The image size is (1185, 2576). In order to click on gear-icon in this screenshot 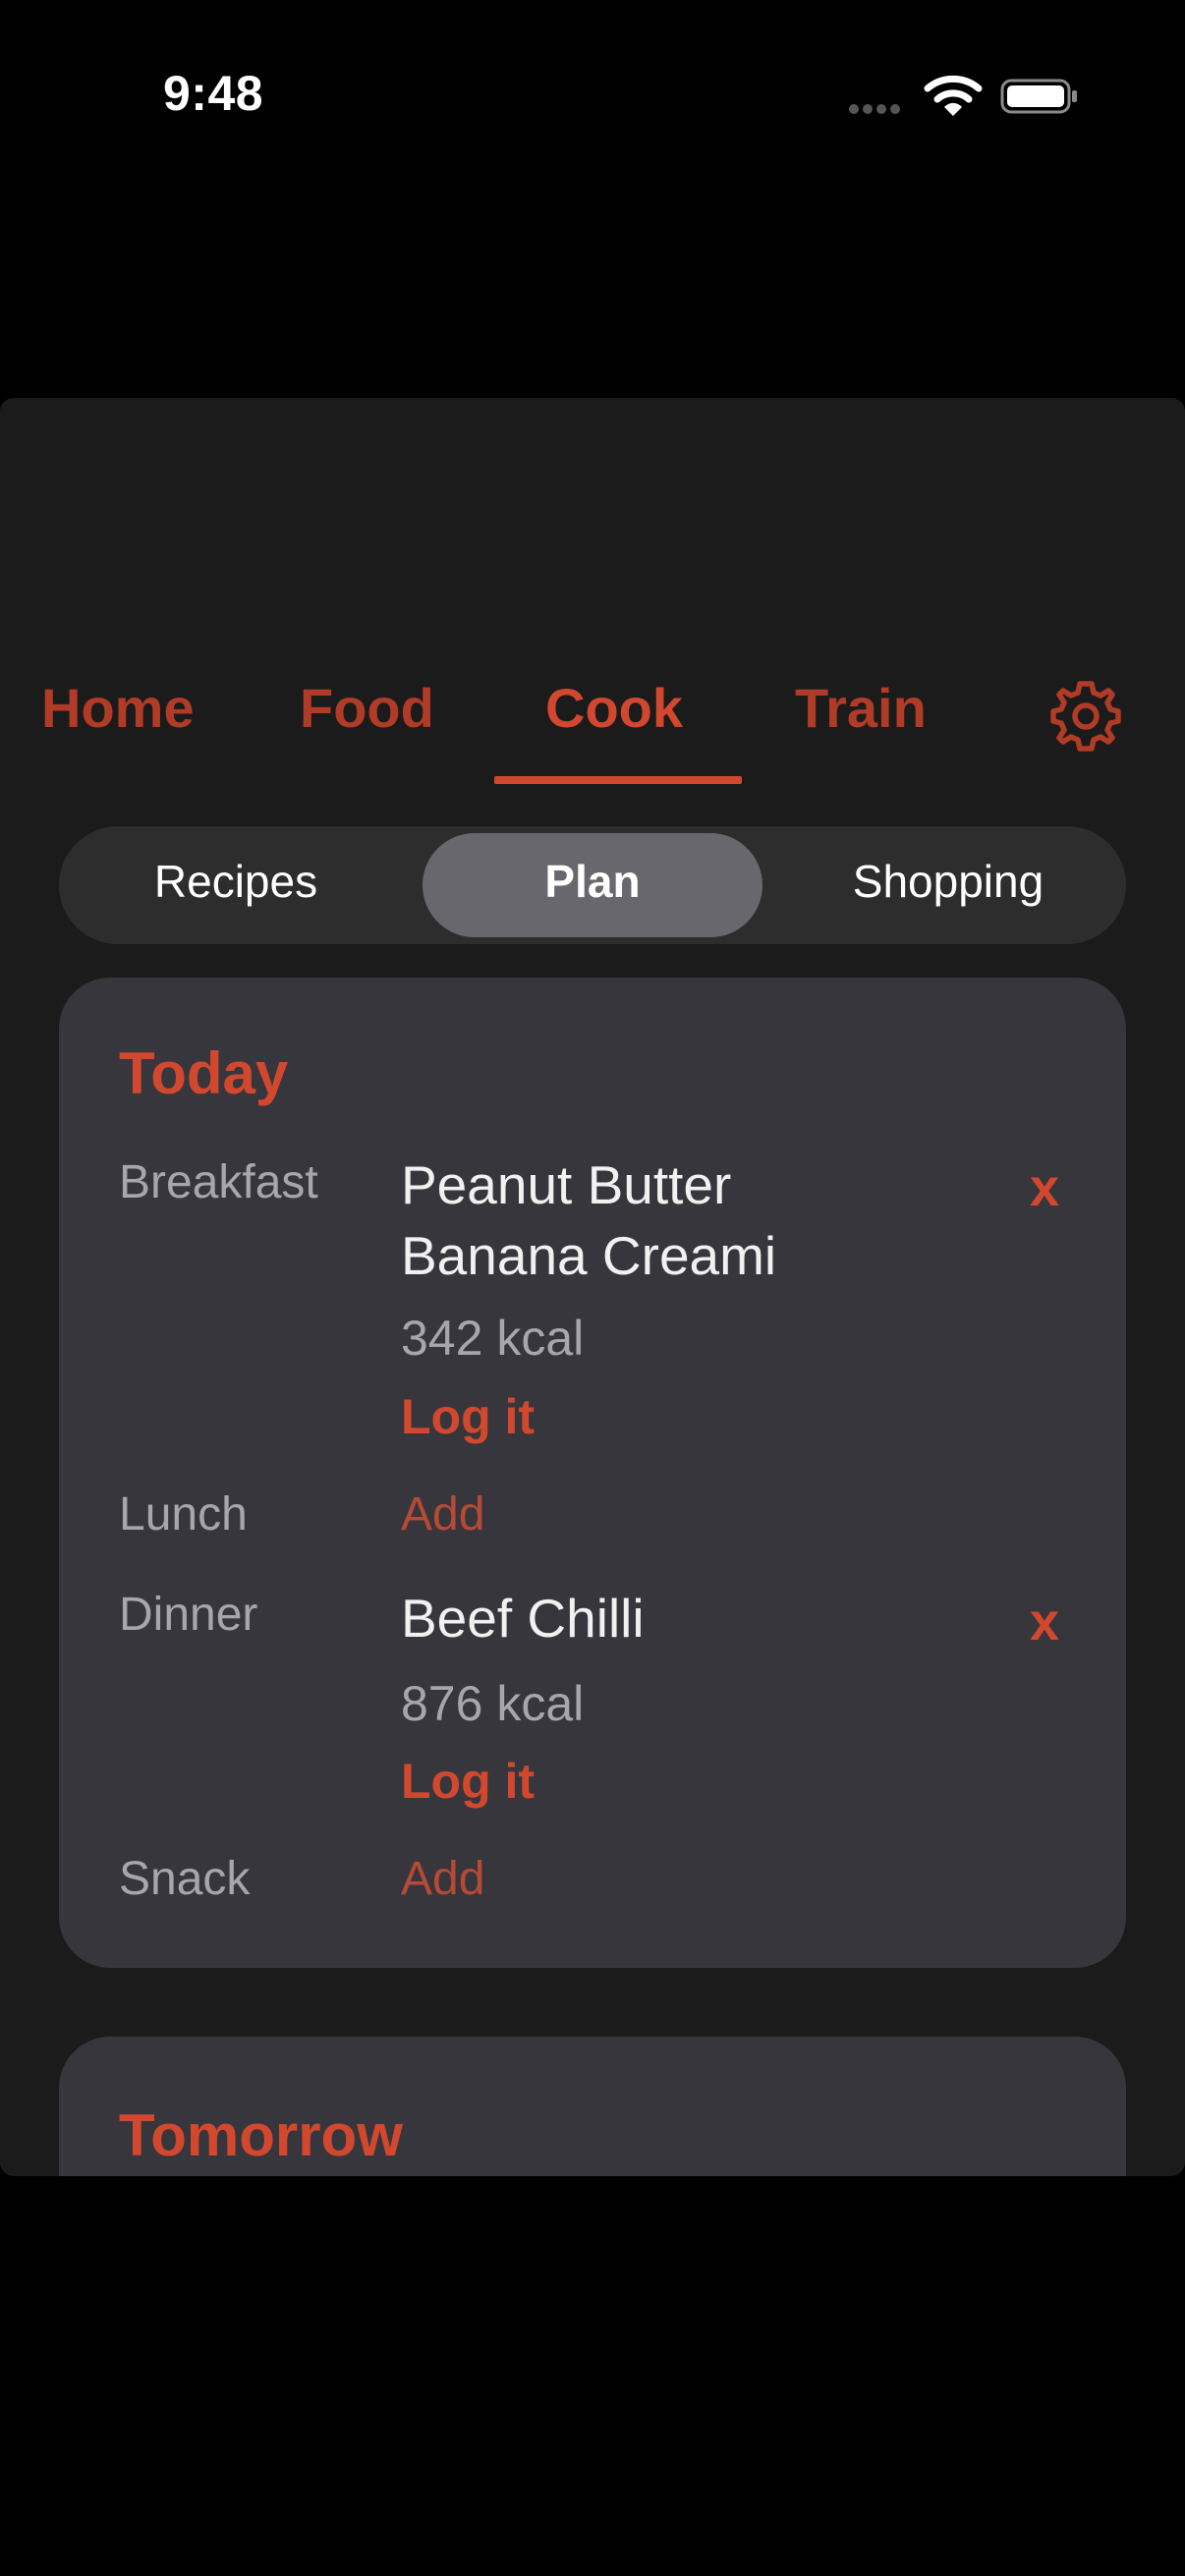, I will do `click(1085, 716)`.